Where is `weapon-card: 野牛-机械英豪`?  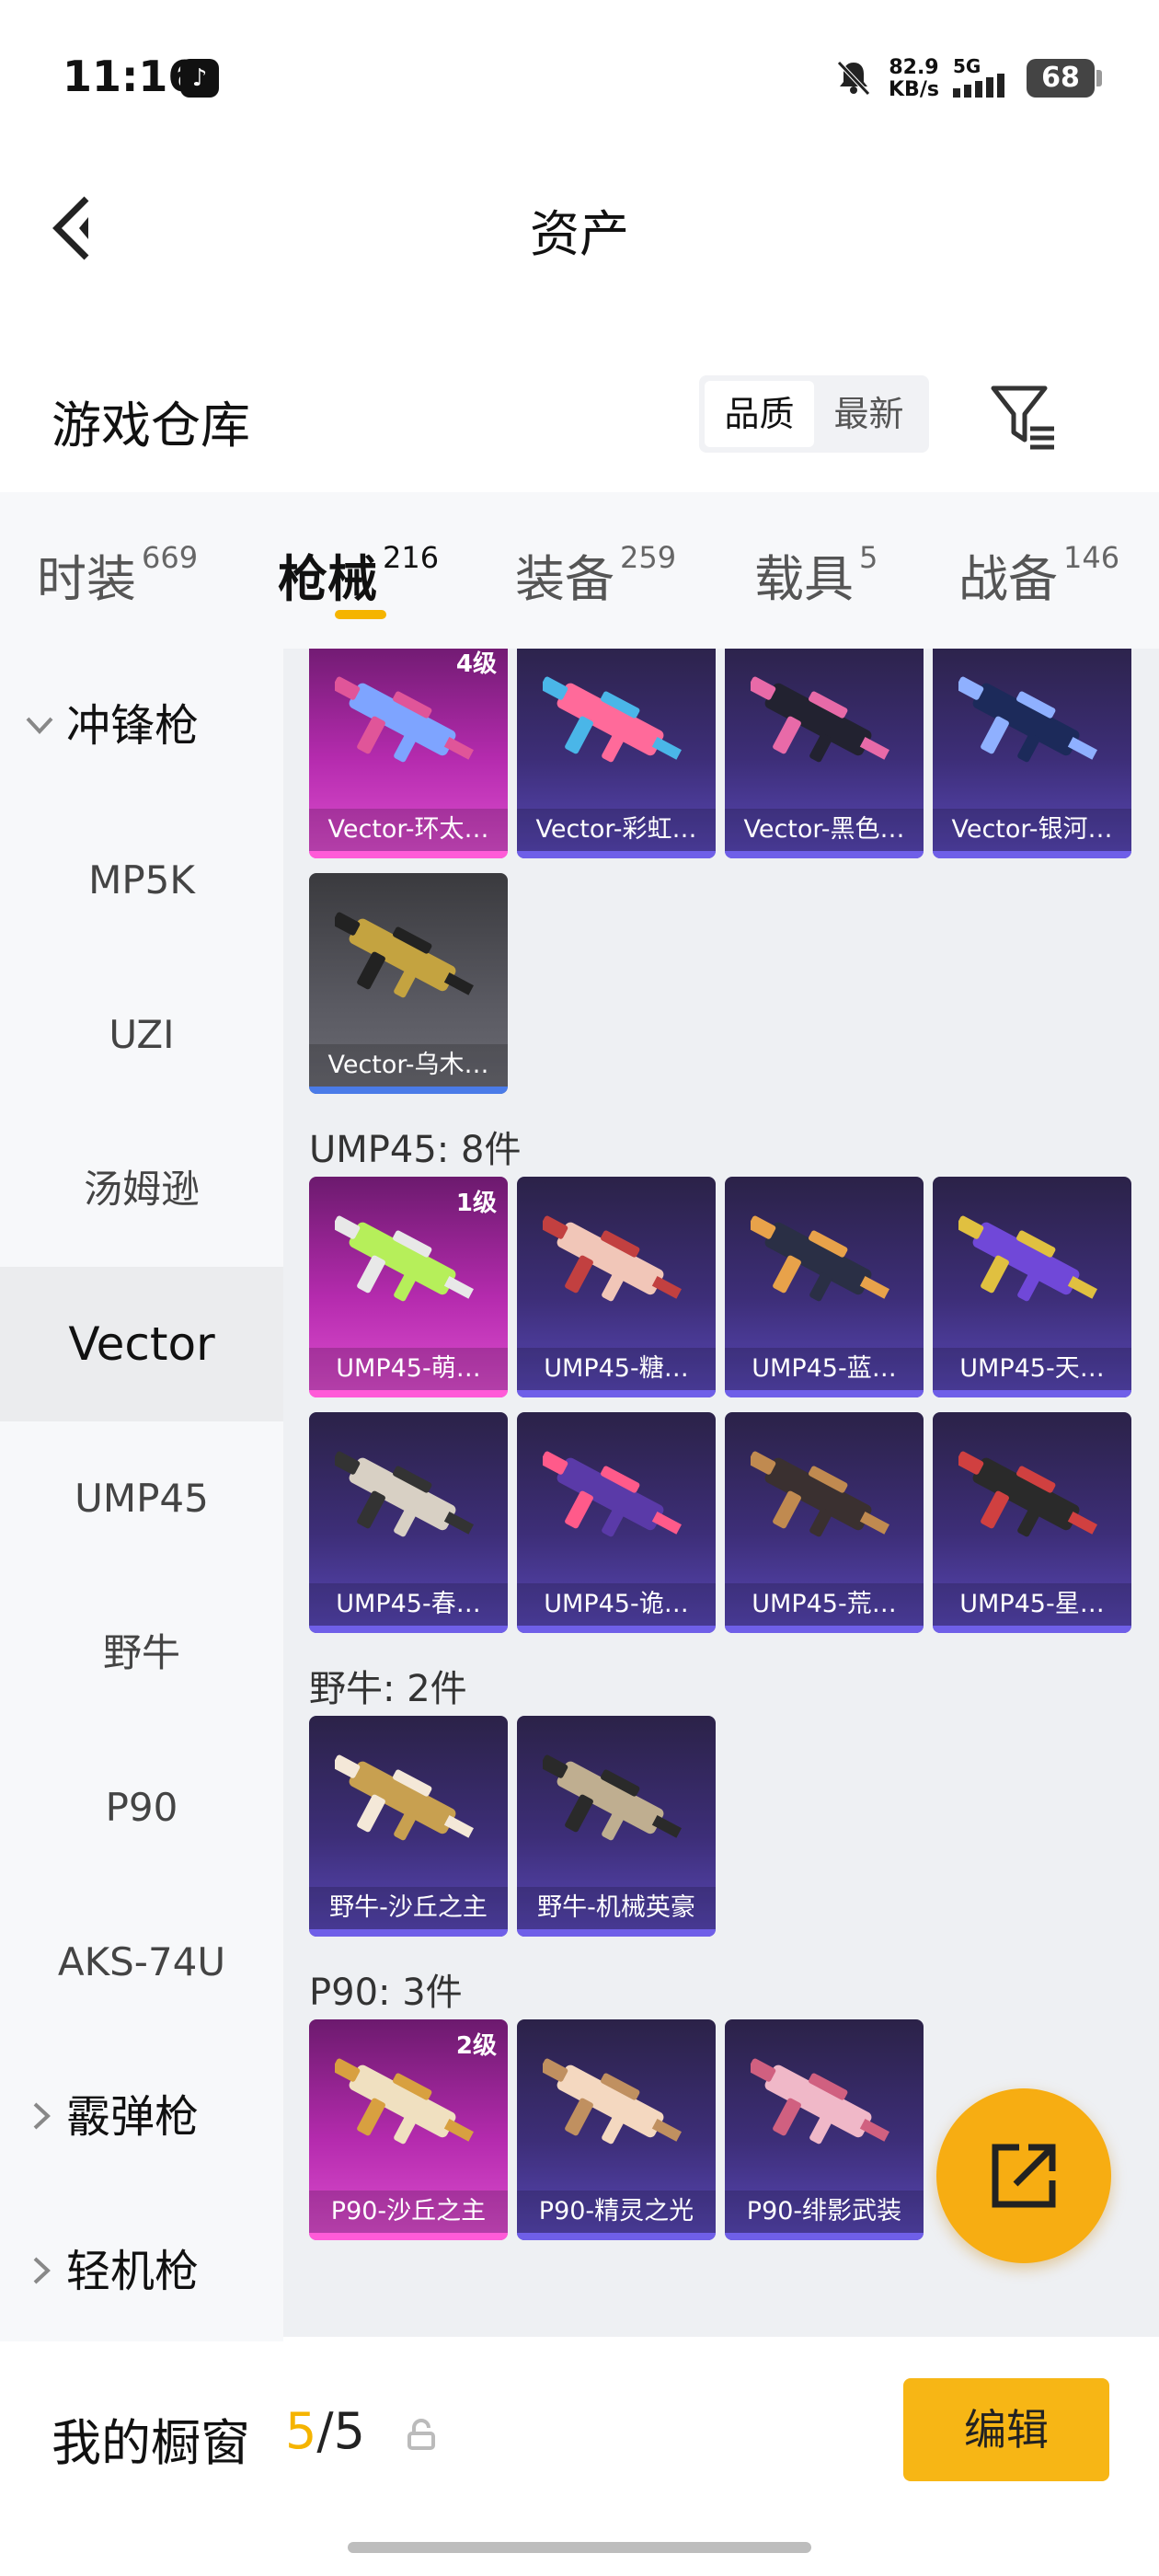 weapon-card: 野牛-机械英豪 is located at coordinates (616, 1826).